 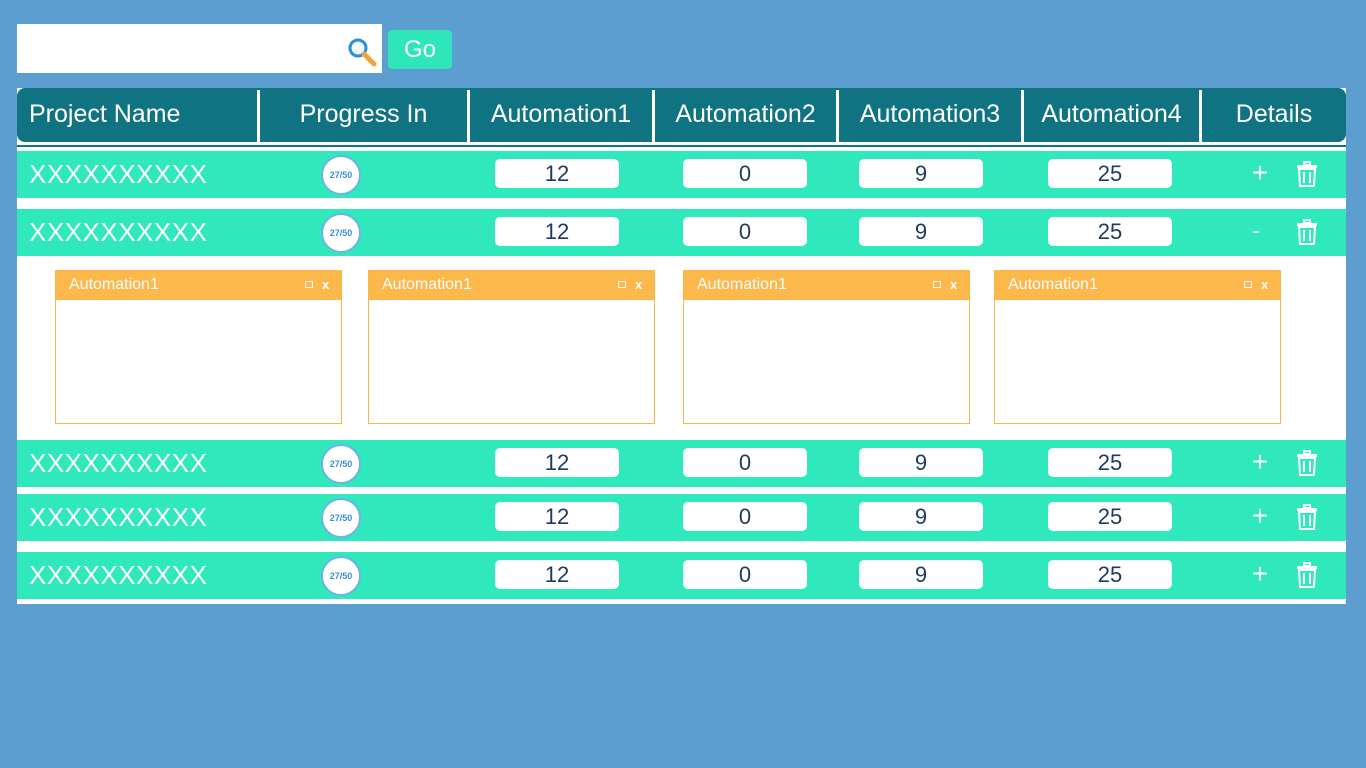 What do you see at coordinates (420, 49) in the screenshot?
I see `go-button: Go` at bounding box center [420, 49].